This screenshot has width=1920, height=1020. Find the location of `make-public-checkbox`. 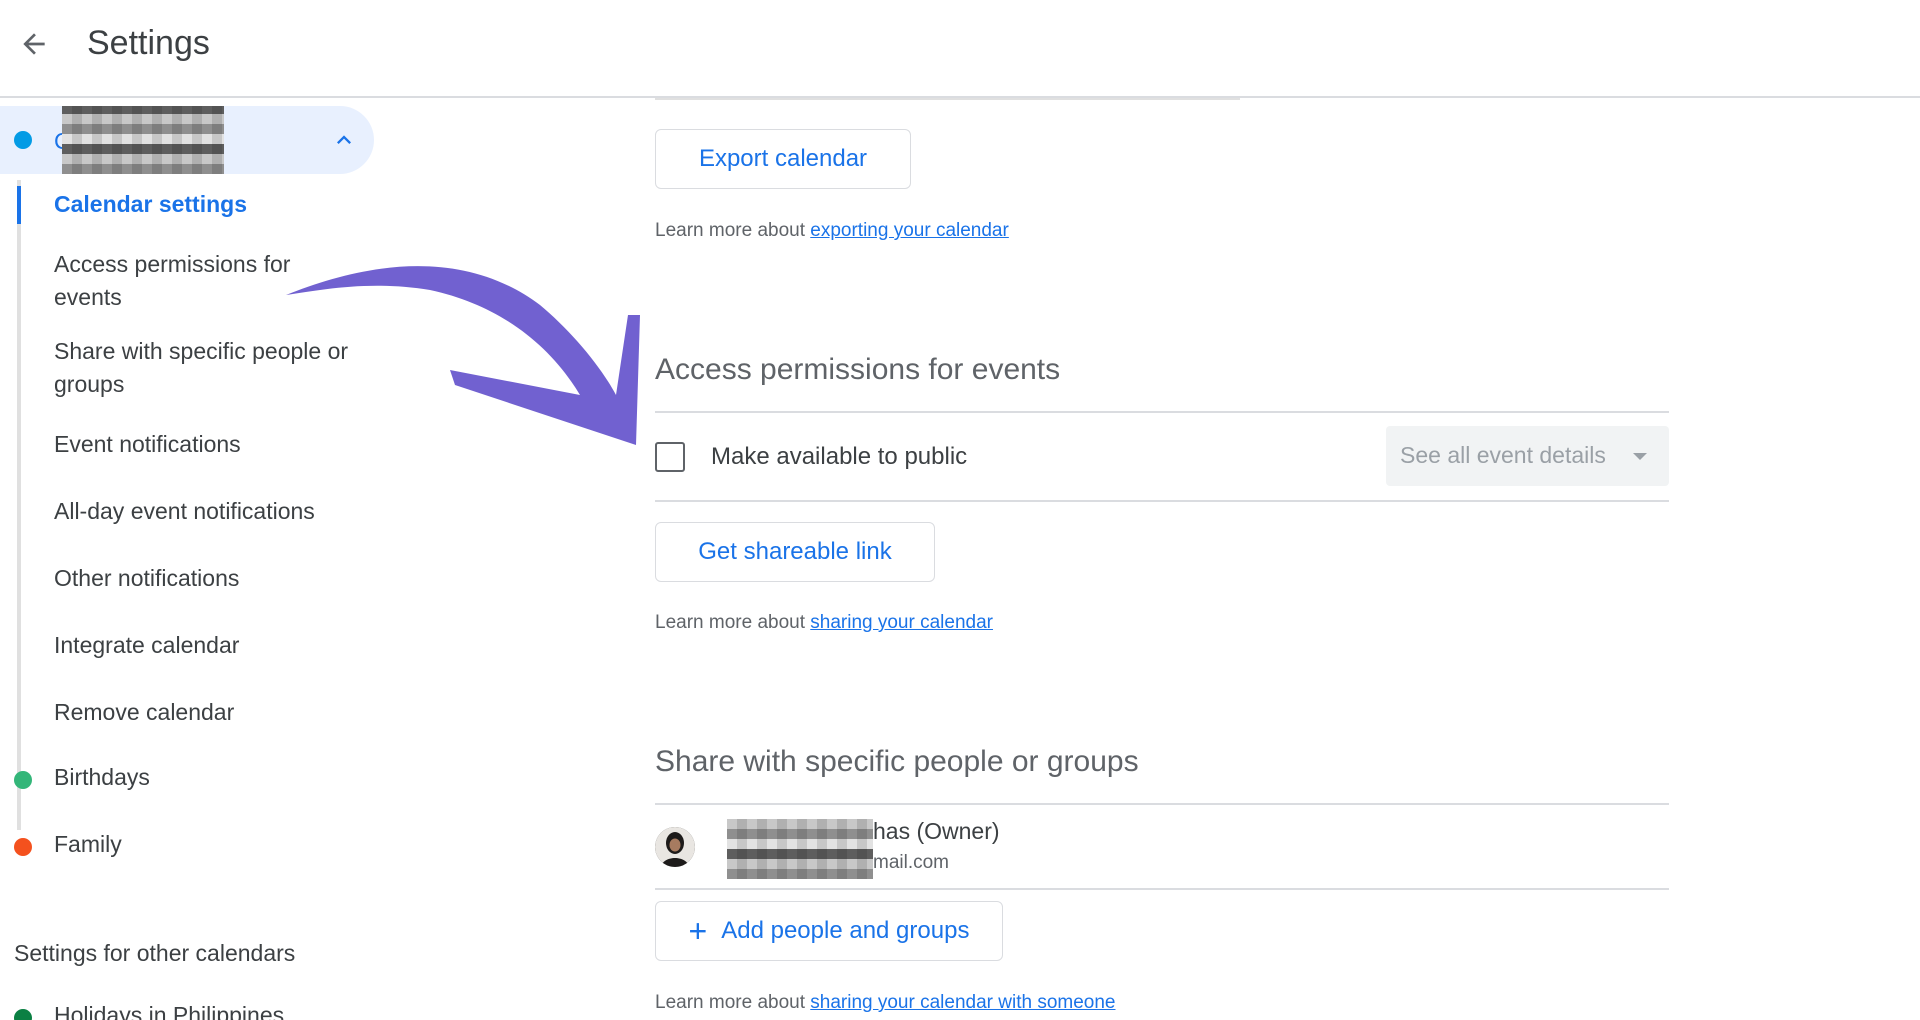

make-public-checkbox is located at coordinates (670, 457).